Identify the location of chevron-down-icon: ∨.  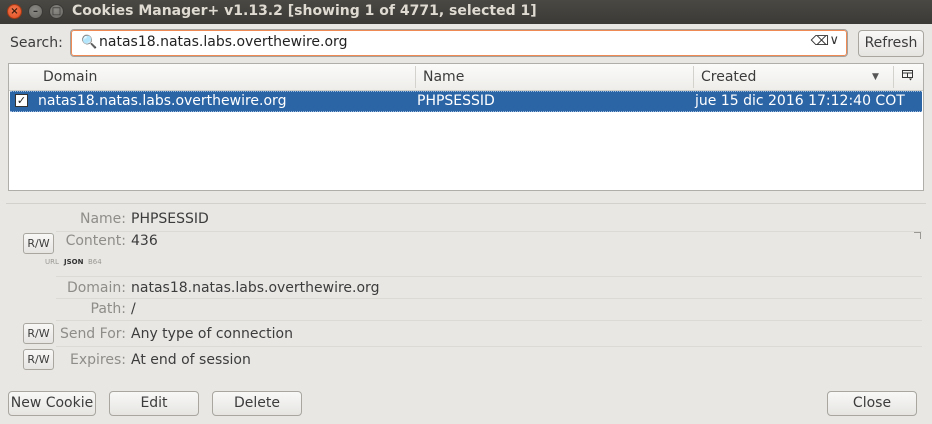
(834, 40).